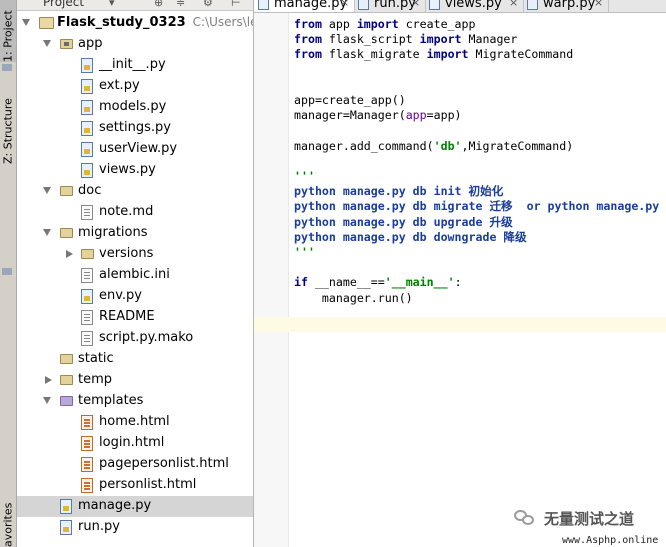 This screenshot has width=666, height=547. I want to click on tree-item-label: temp, so click(95, 379).